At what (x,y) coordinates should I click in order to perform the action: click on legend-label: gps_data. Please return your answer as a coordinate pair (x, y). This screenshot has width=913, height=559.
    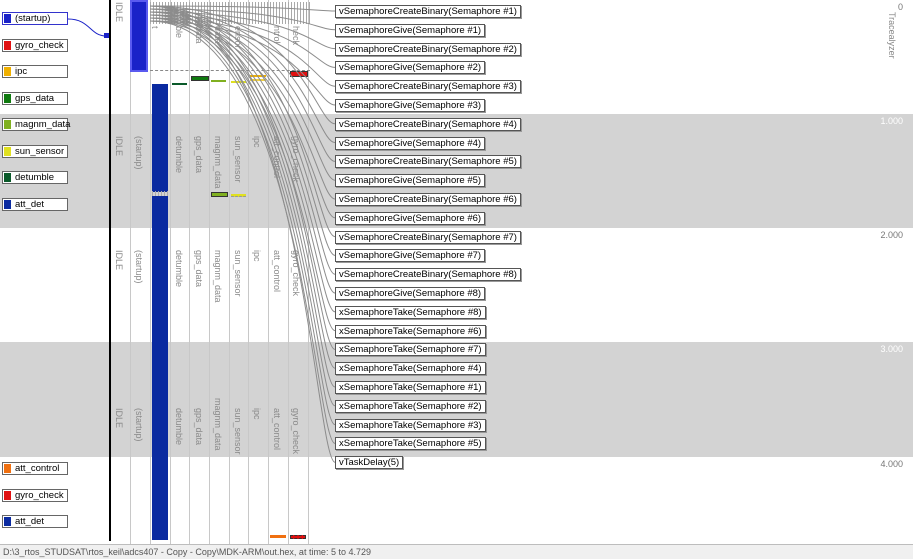
    Looking at the image, I should click on (35, 98).